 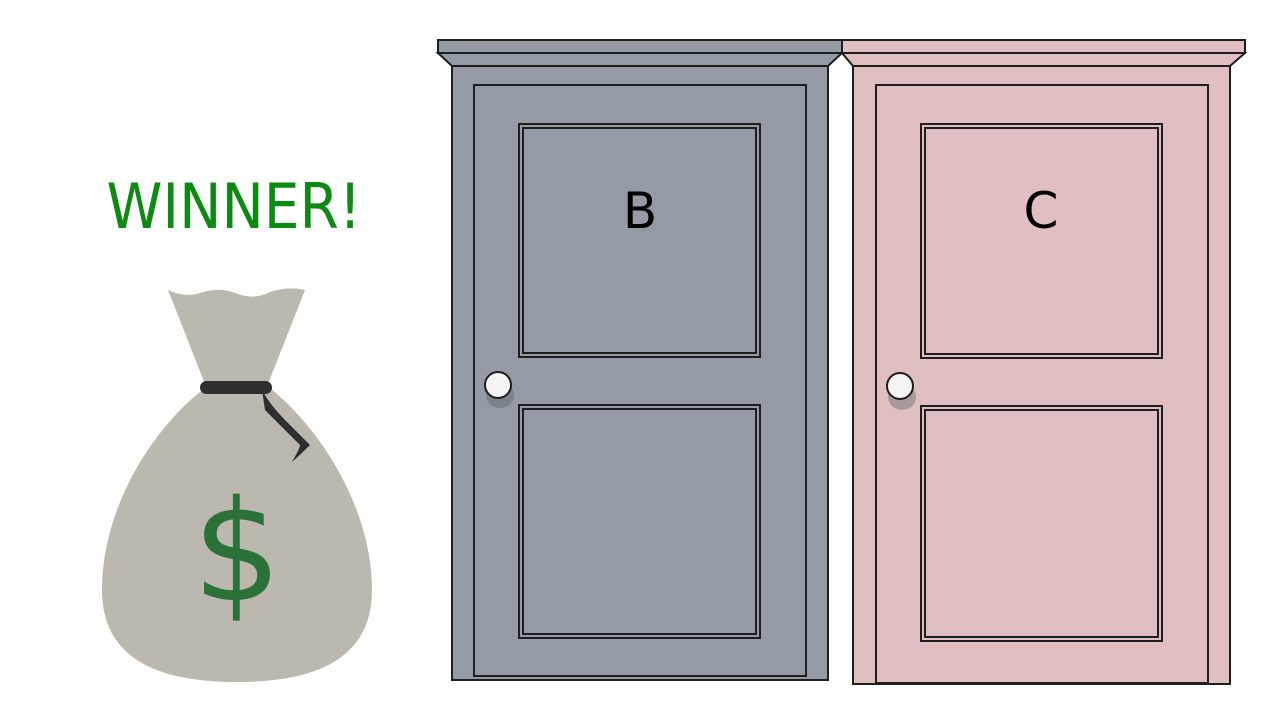 I want to click on money-bag-icon: $, so click(x=237, y=485).